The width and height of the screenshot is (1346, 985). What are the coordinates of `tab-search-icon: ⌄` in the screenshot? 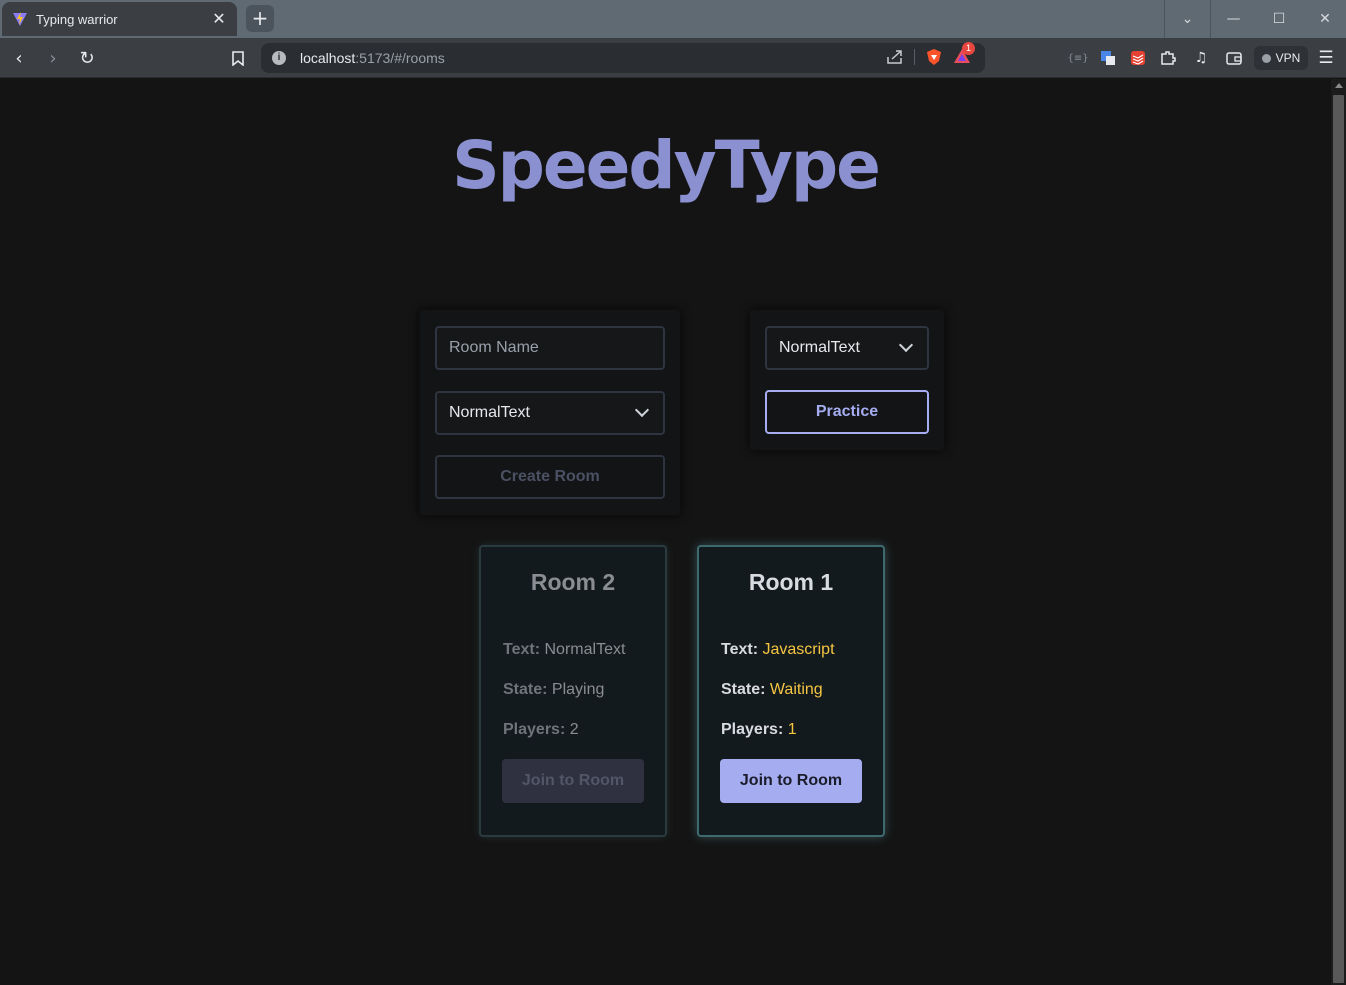 It's located at (1187, 19).